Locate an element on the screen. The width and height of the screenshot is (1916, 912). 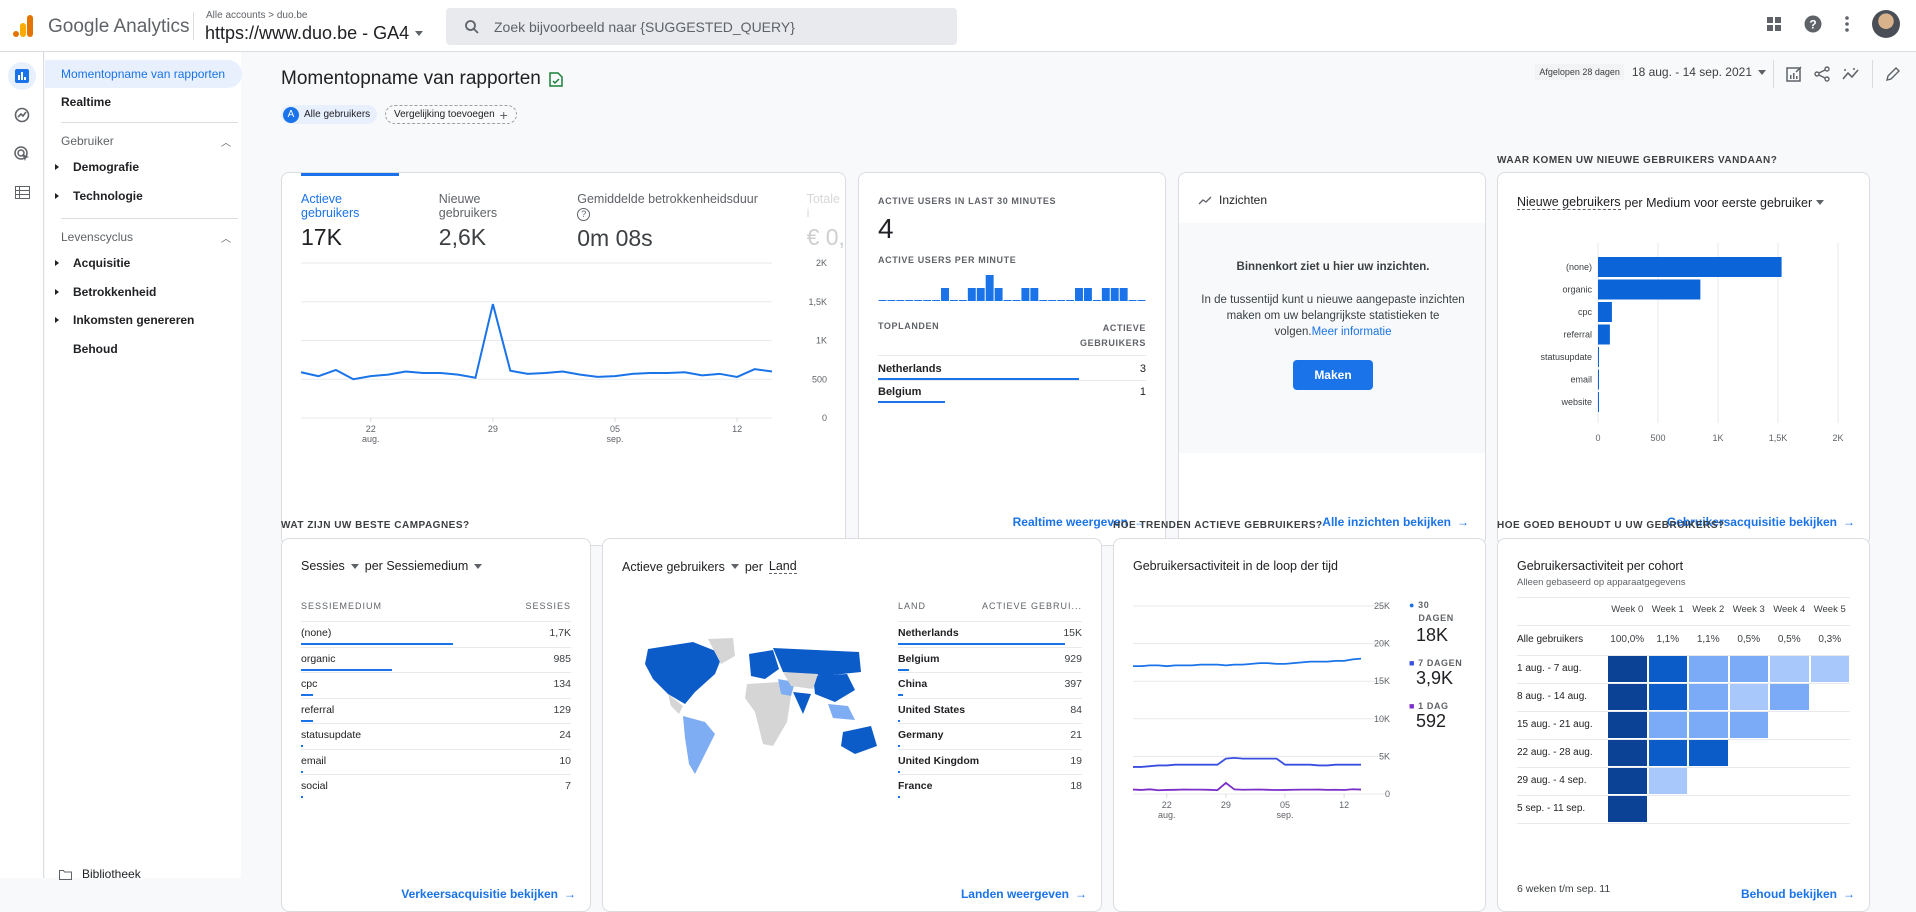
sidebar-item-snapshot: Momentopname van rapporten is located at coordinates (143, 74).